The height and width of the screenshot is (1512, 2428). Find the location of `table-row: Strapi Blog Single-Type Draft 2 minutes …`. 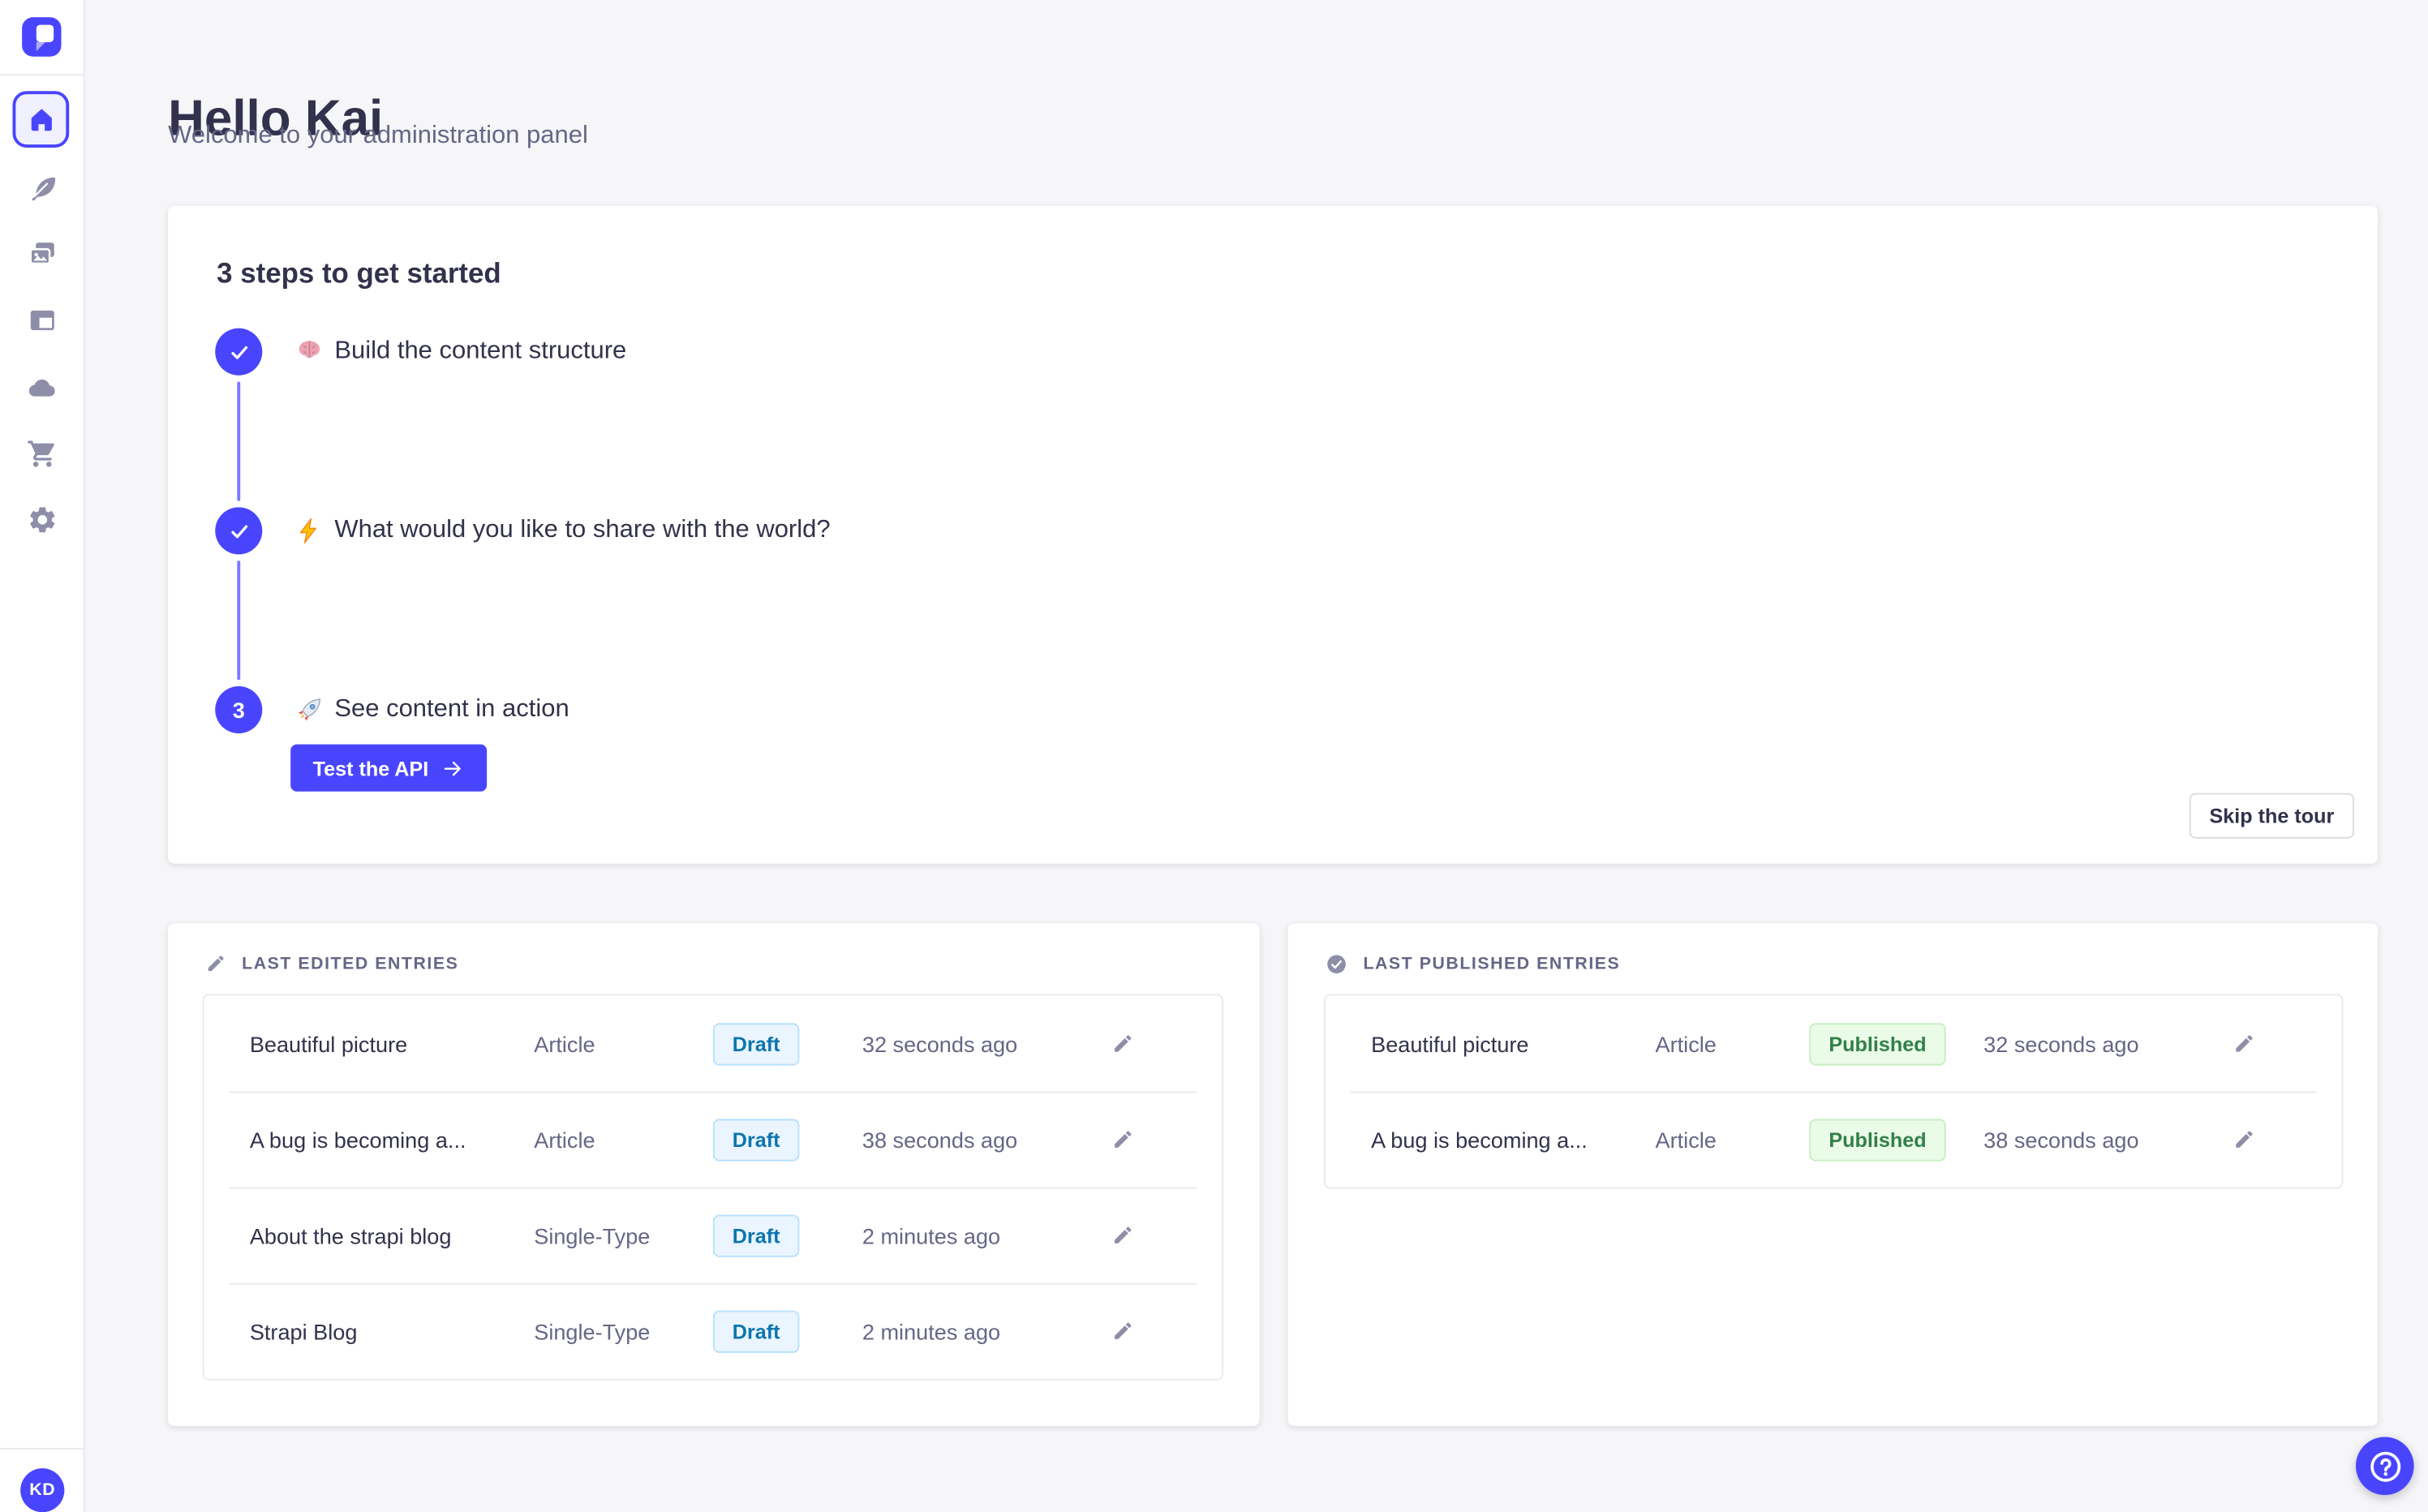

table-row: Strapi Blog Single-Type Draft 2 minutes … is located at coordinates (713, 1330).